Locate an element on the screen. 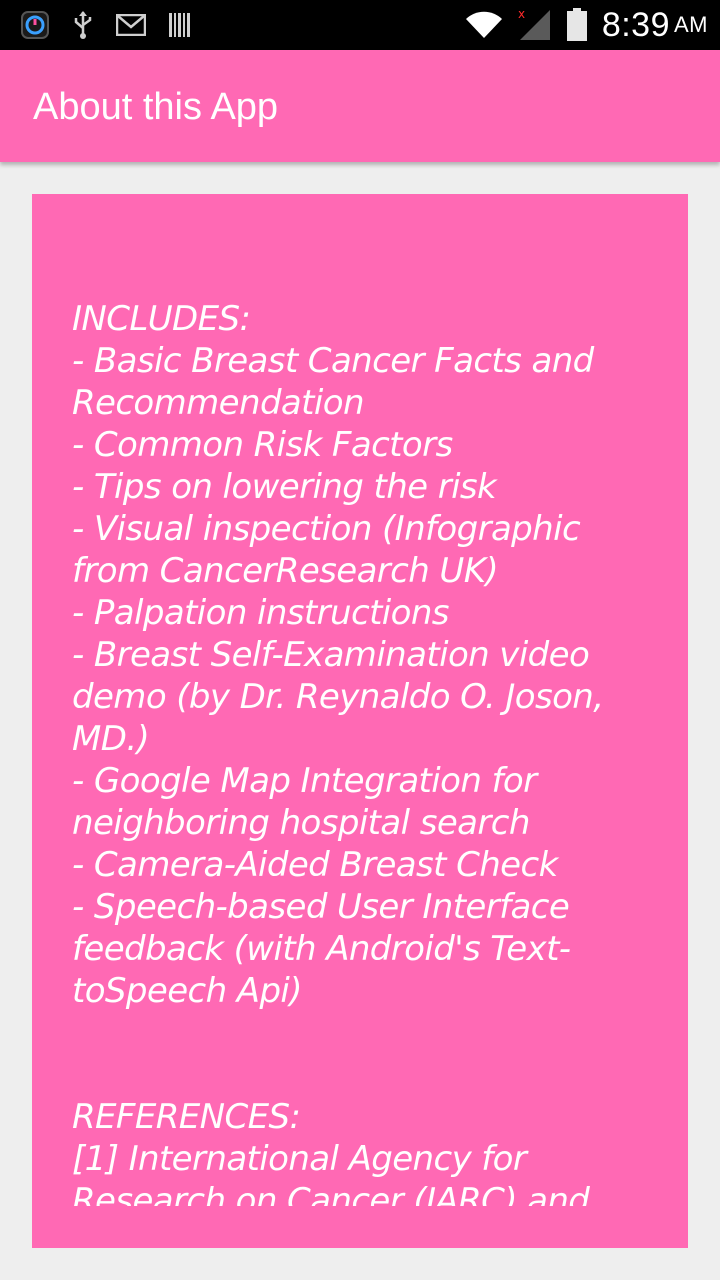 This screenshot has width=720, height=1280. app-notification-icon is located at coordinates (35, 25).